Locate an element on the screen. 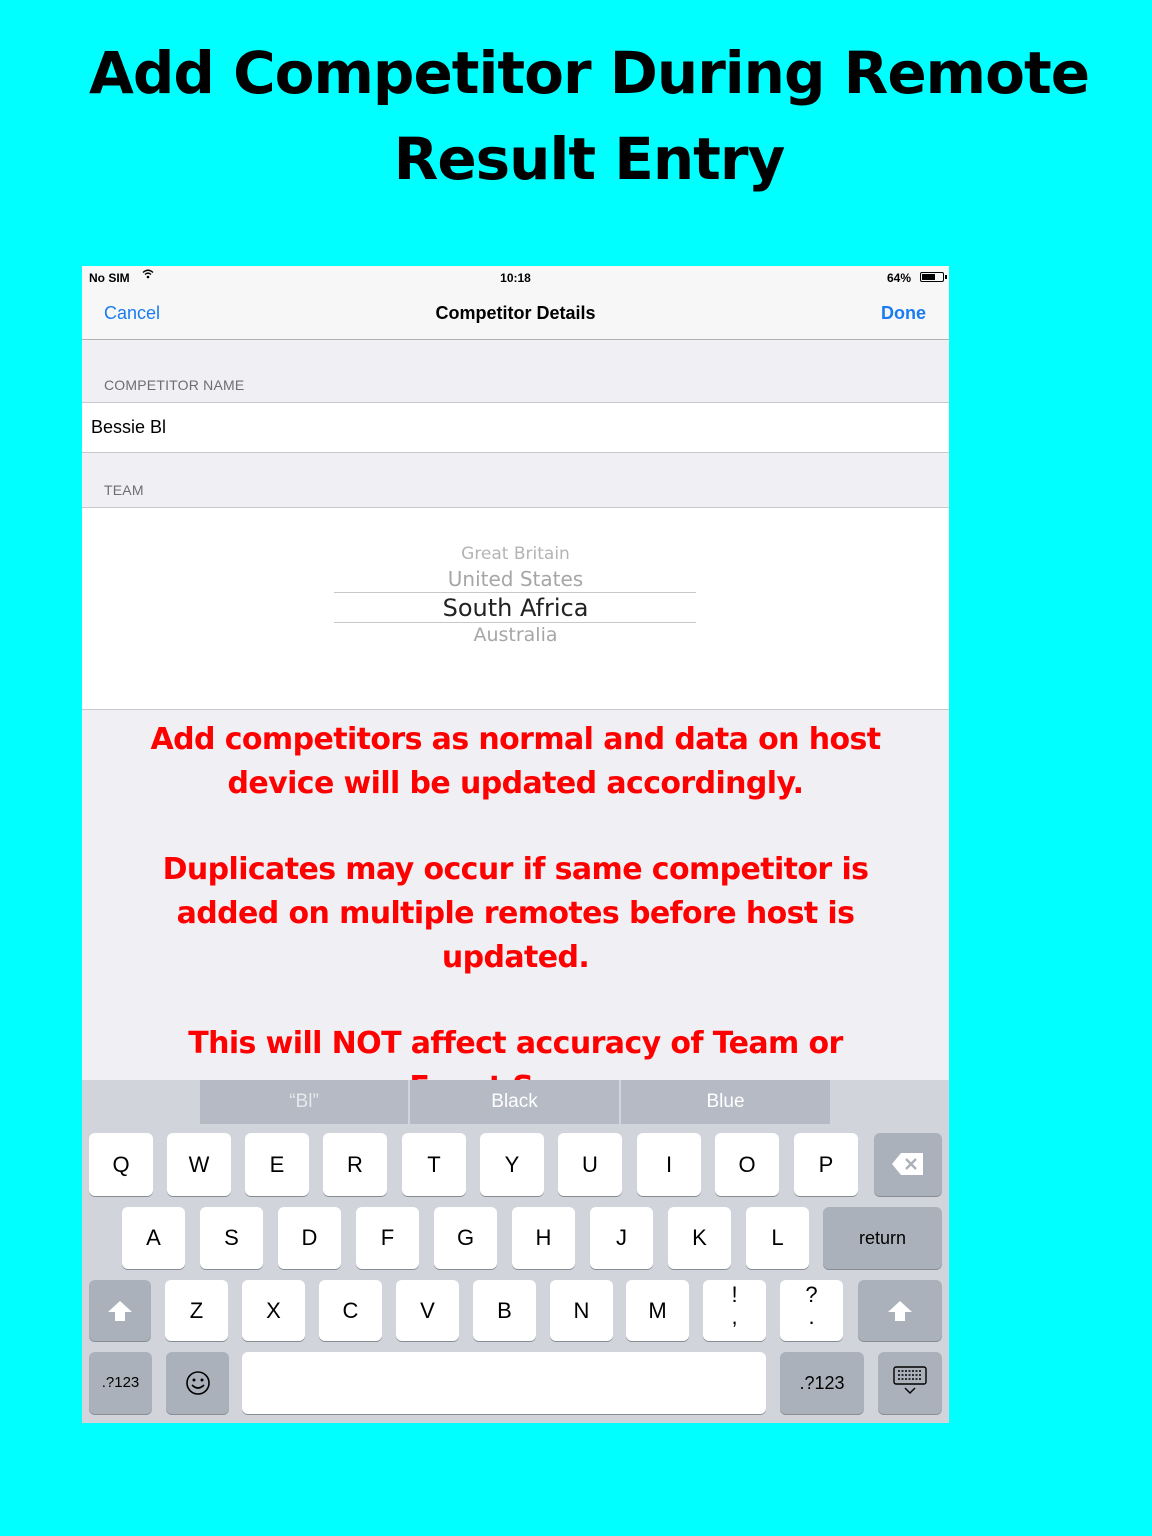 This screenshot has height=1536, width=1152. hide-keyboard-key is located at coordinates (910, 1383).